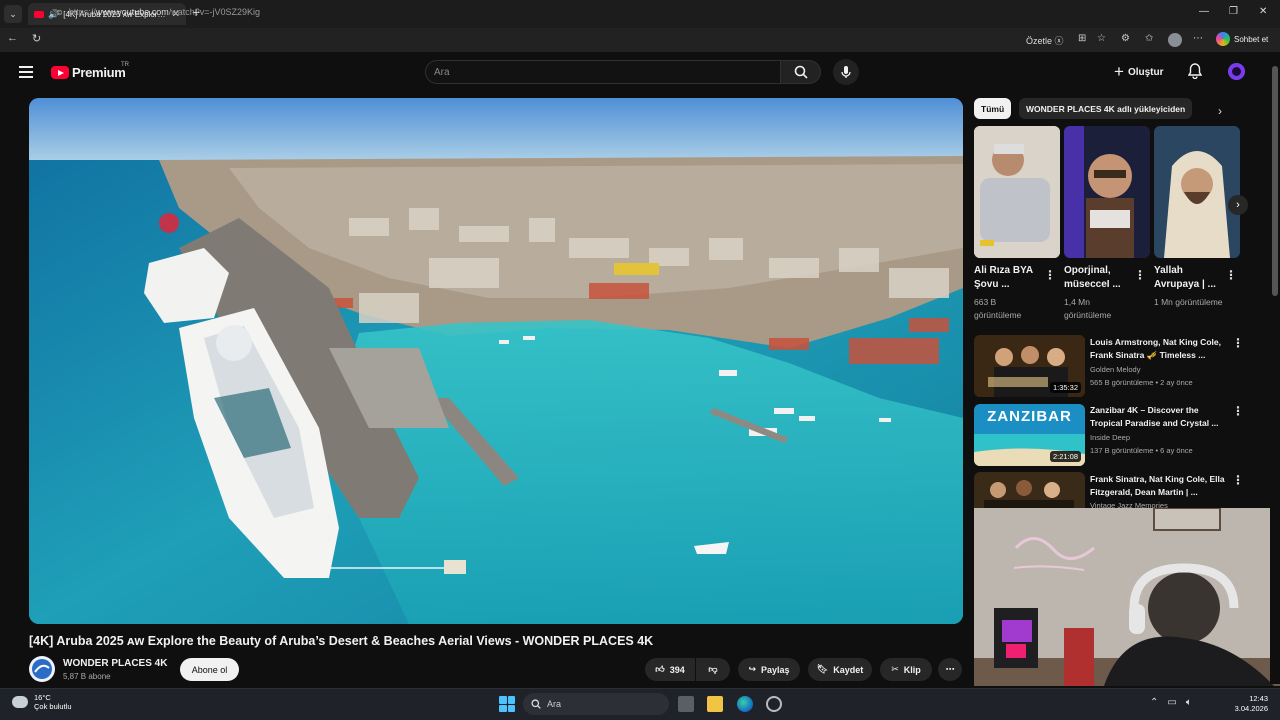 The image size is (1280, 720). I want to click on channel-avatar, so click(42, 669).